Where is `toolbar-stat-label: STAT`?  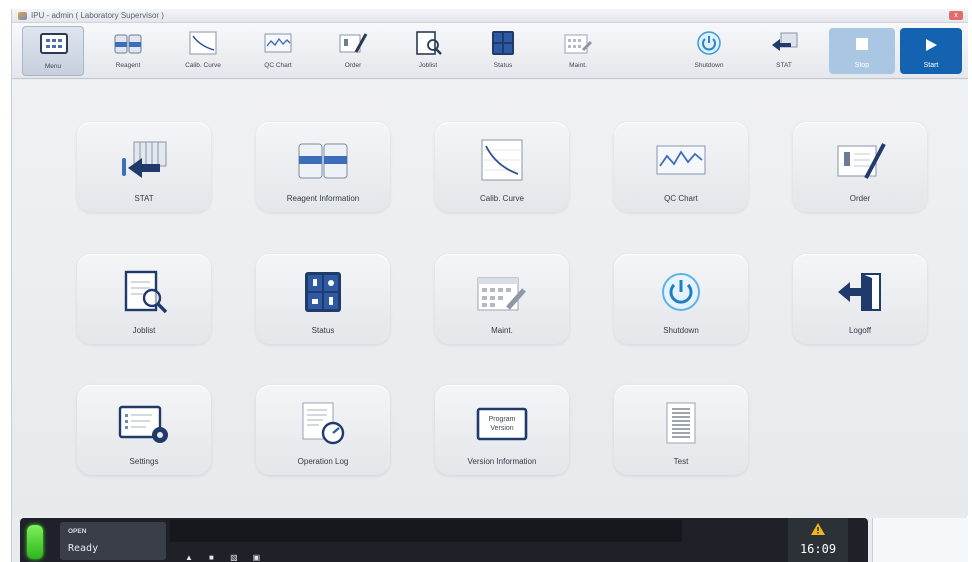
toolbar-stat-label: STAT is located at coordinates (784, 65).